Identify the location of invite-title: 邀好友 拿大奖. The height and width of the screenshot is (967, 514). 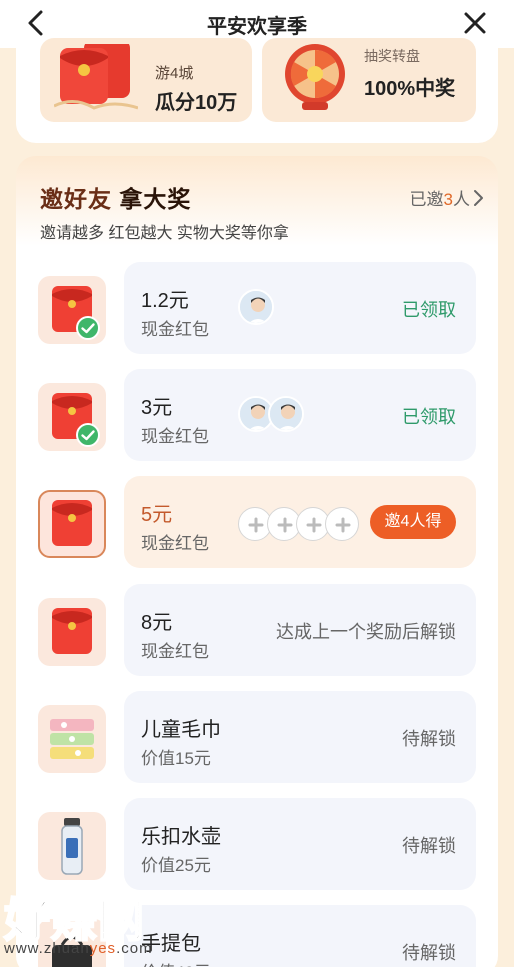
(115, 197).